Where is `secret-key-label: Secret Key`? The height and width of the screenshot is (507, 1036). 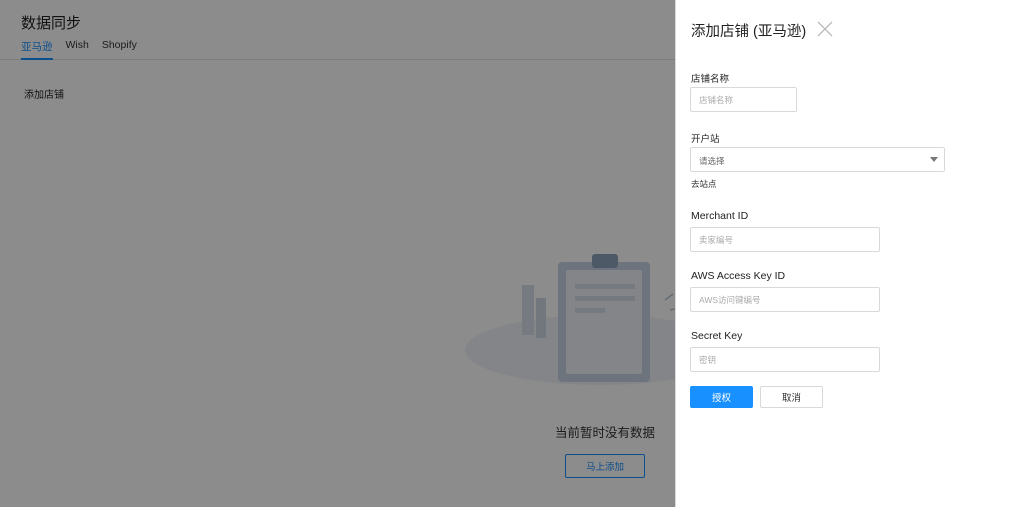
secret-key-label: Secret Key is located at coordinates (717, 336).